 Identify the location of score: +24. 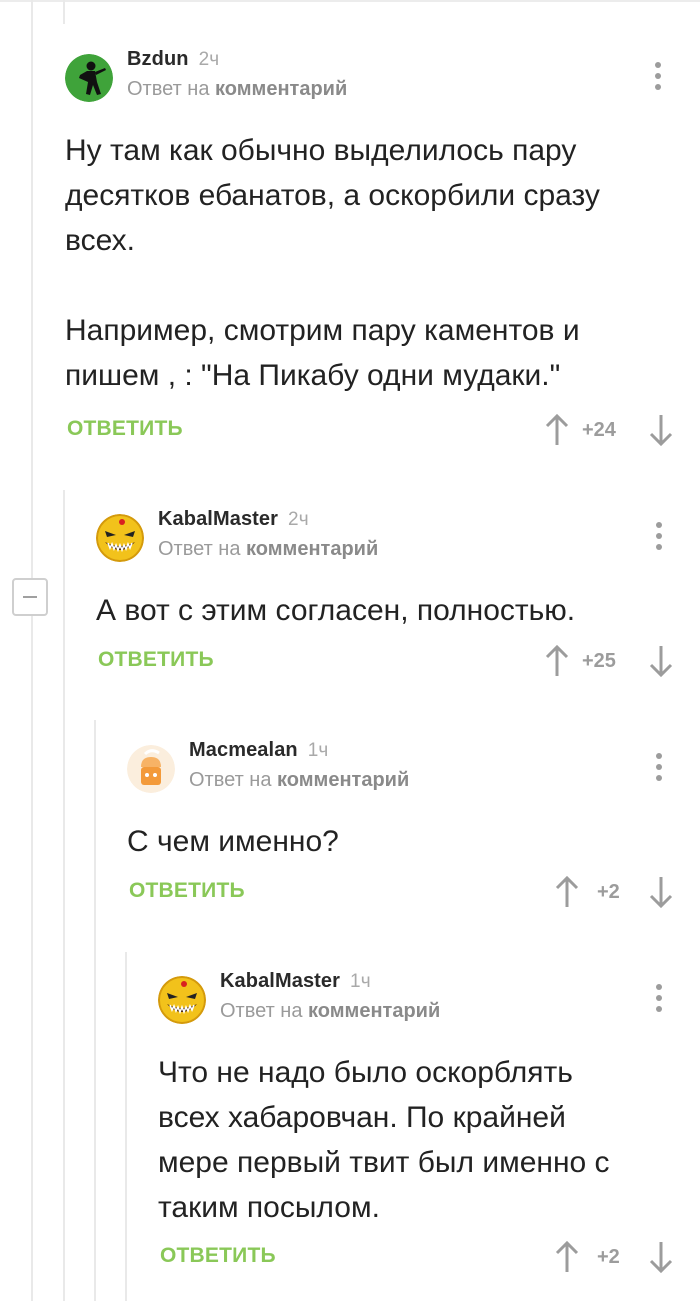
(599, 430).